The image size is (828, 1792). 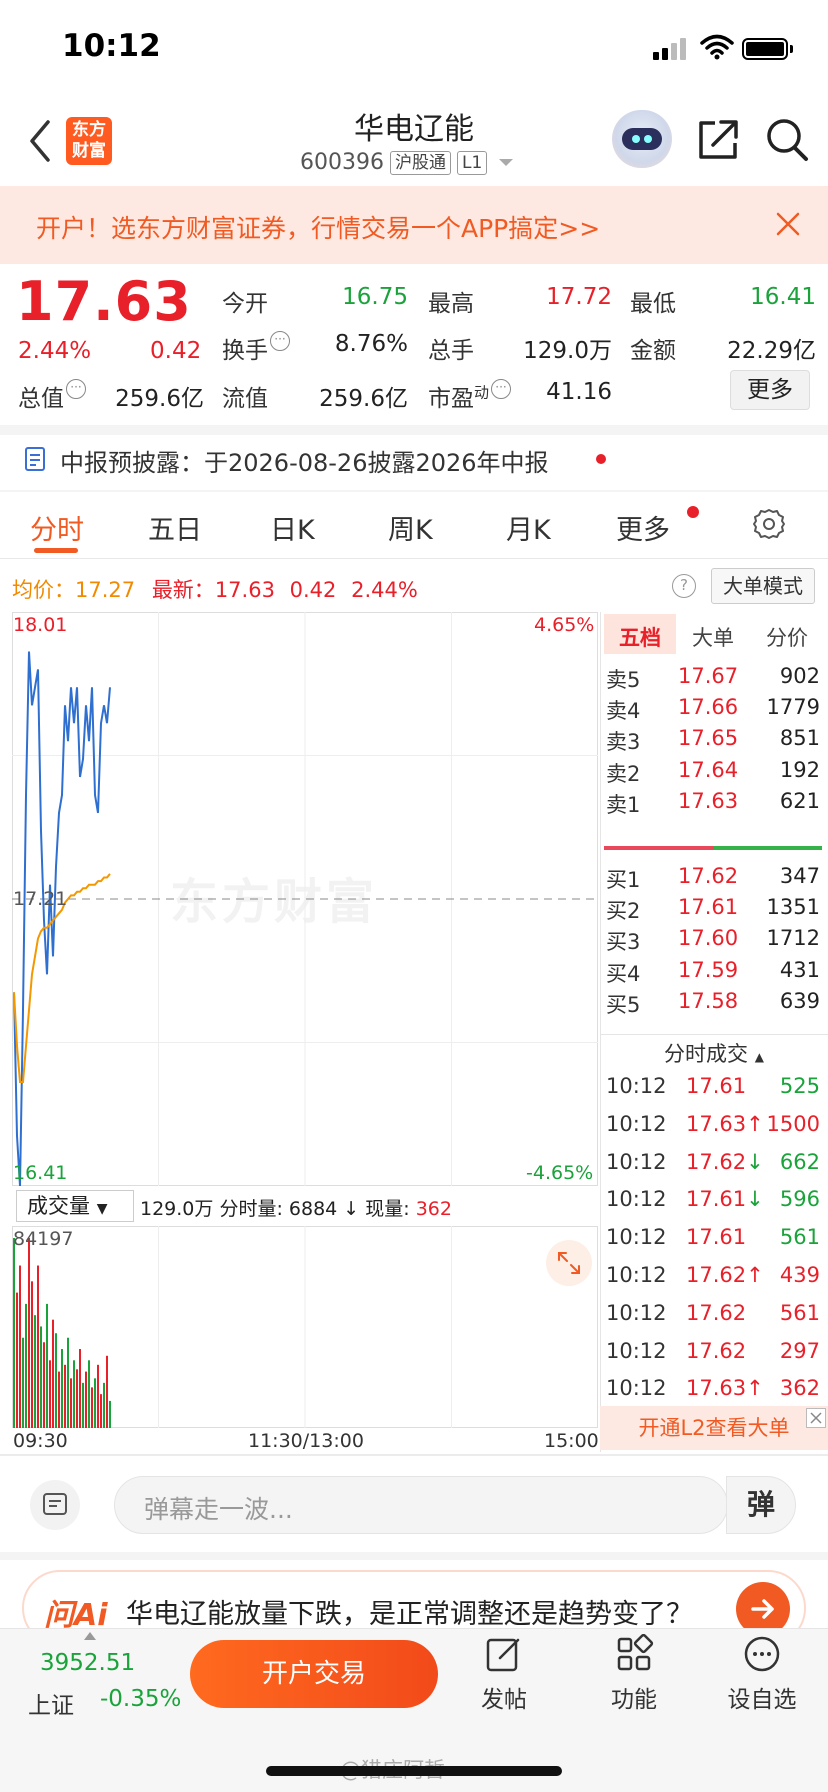 What do you see at coordinates (799, 876) in the screenshot?
I see `bid-volume: 347` at bounding box center [799, 876].